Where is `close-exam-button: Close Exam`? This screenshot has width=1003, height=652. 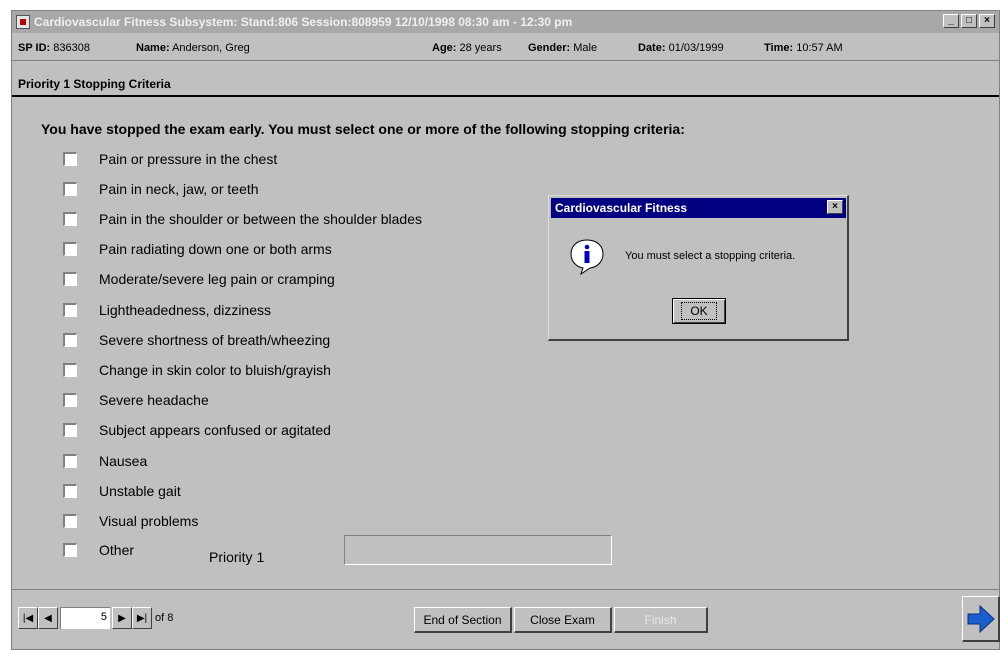
close-exam-button: Close Exam is located at coordinates (563, 620).